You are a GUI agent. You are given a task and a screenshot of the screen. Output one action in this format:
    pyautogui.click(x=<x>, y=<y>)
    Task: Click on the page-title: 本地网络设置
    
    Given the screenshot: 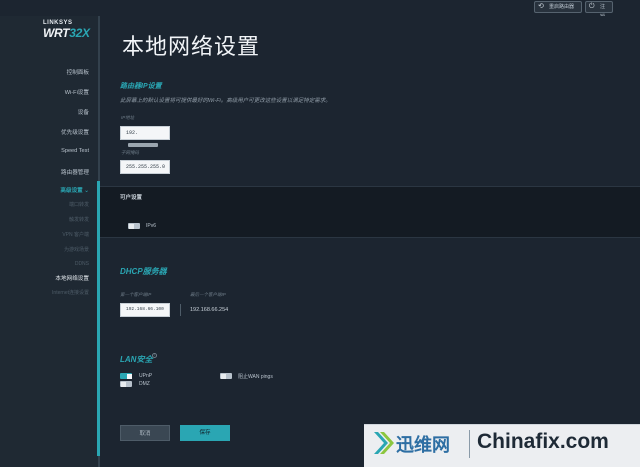 What is the action you would take?
    pyautogui.click(x=191, y=46)
    